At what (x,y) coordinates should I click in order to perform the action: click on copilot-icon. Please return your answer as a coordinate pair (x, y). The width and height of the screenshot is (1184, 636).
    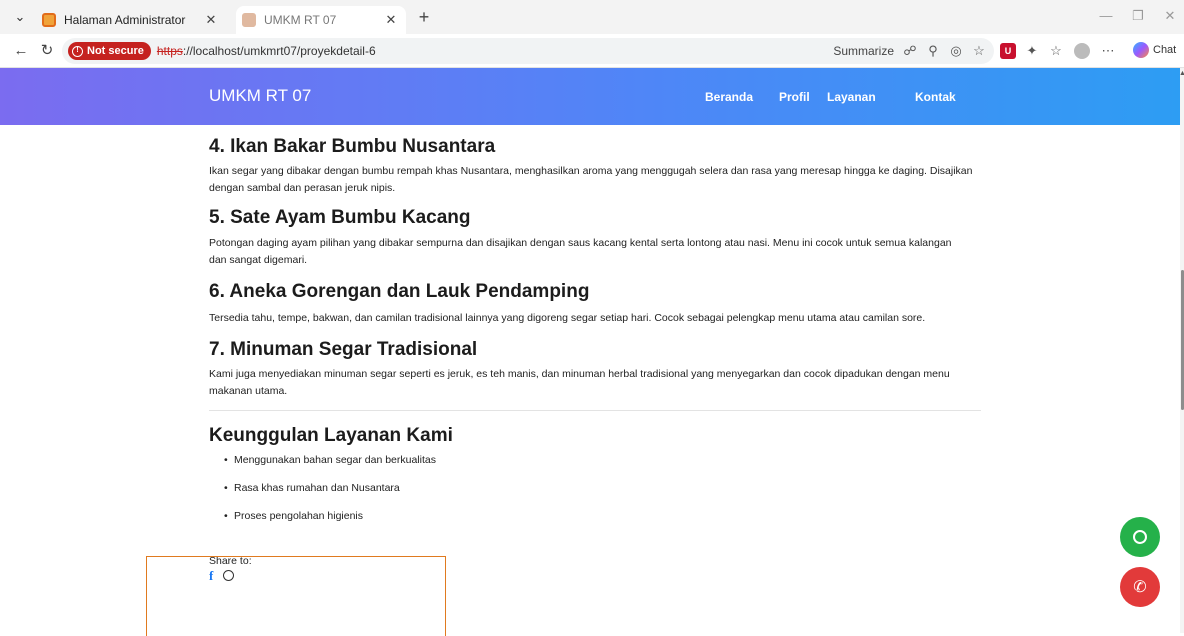
    Looking at the image, I should click on (1141, 50).